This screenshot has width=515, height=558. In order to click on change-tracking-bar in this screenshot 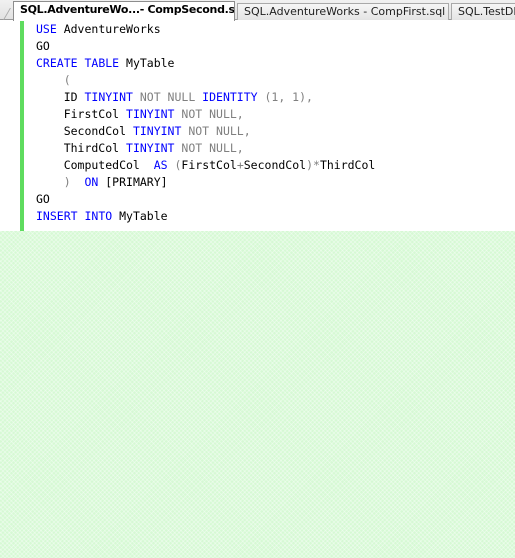, I will do `click(22, 125)`.